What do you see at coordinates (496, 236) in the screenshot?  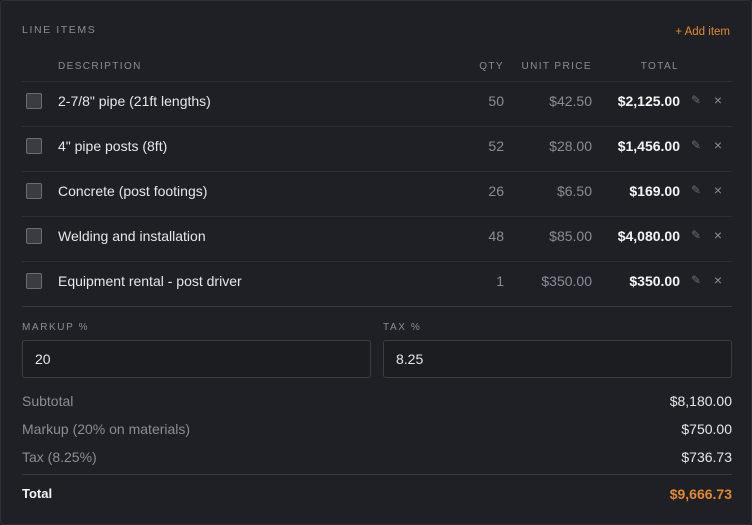 I see `item-qty: 48` at bounding box center [496, 236].